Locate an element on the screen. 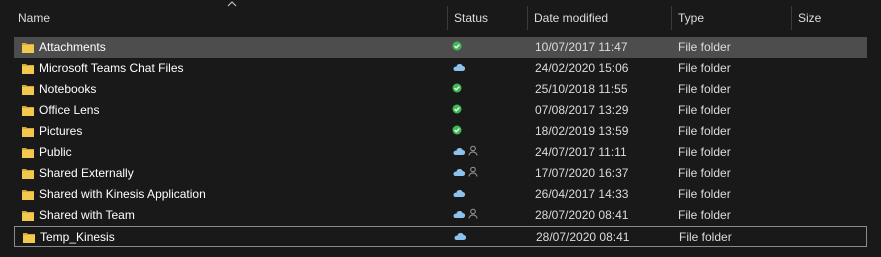 The width and height of the screenshot is (881, 257). list-item: Office Lens 07/08/2017 13:29 File folder is located at coordinates (440, 110).